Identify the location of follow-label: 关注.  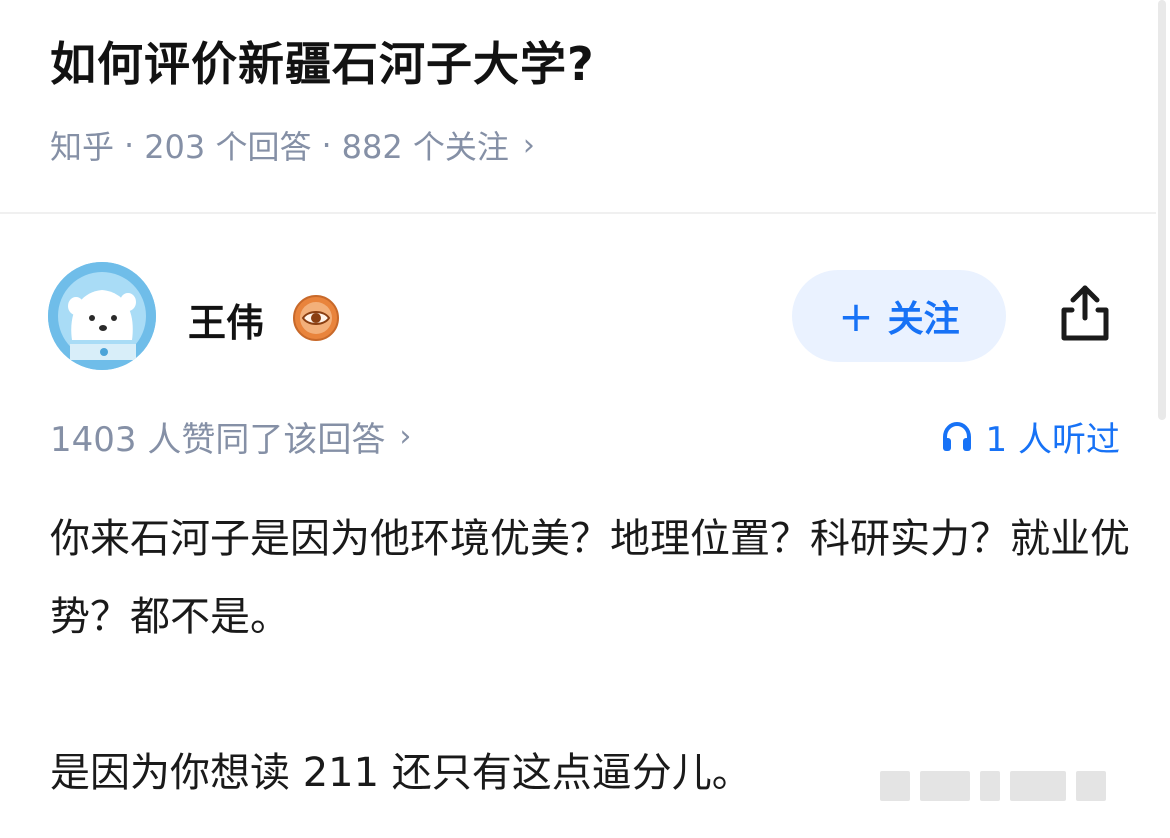
(923, 319).